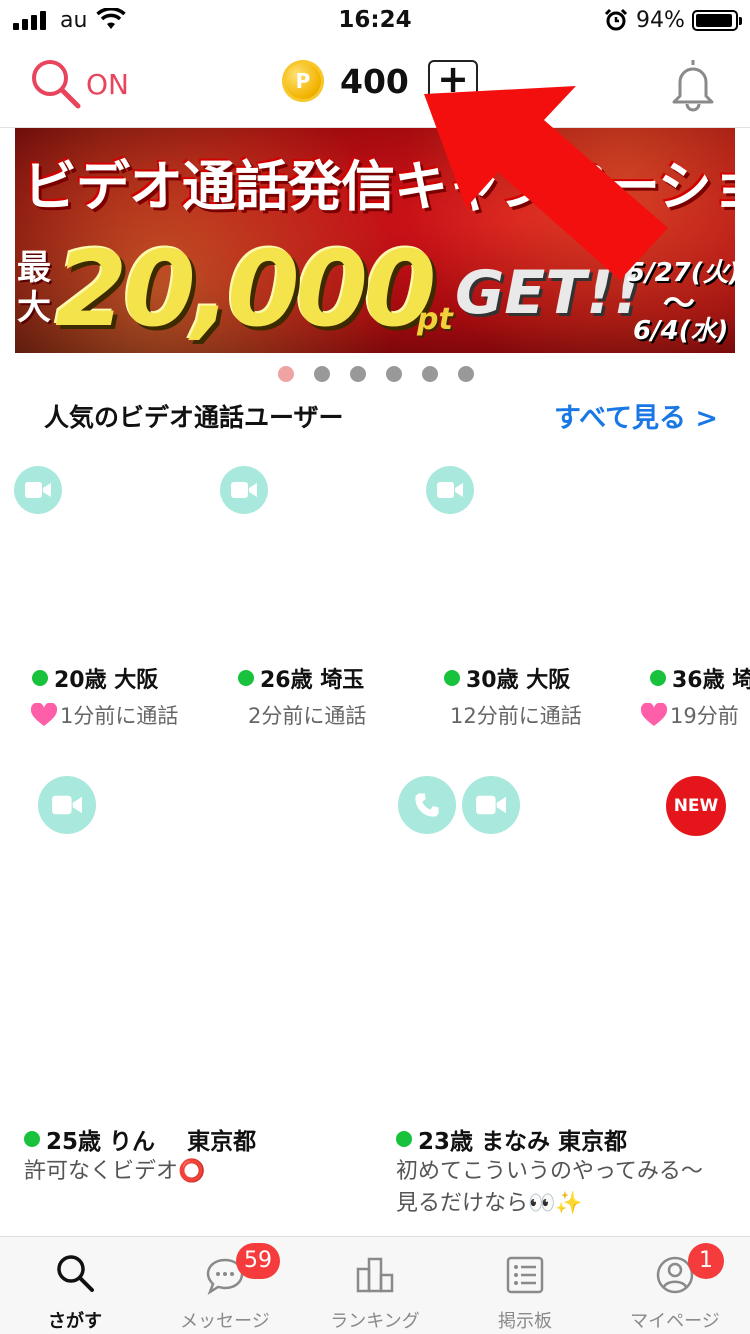 Image resolution: width=750 pixels, height=1334 pixels. I want to click on tab-label: 掲示板, so click(525, 1321).